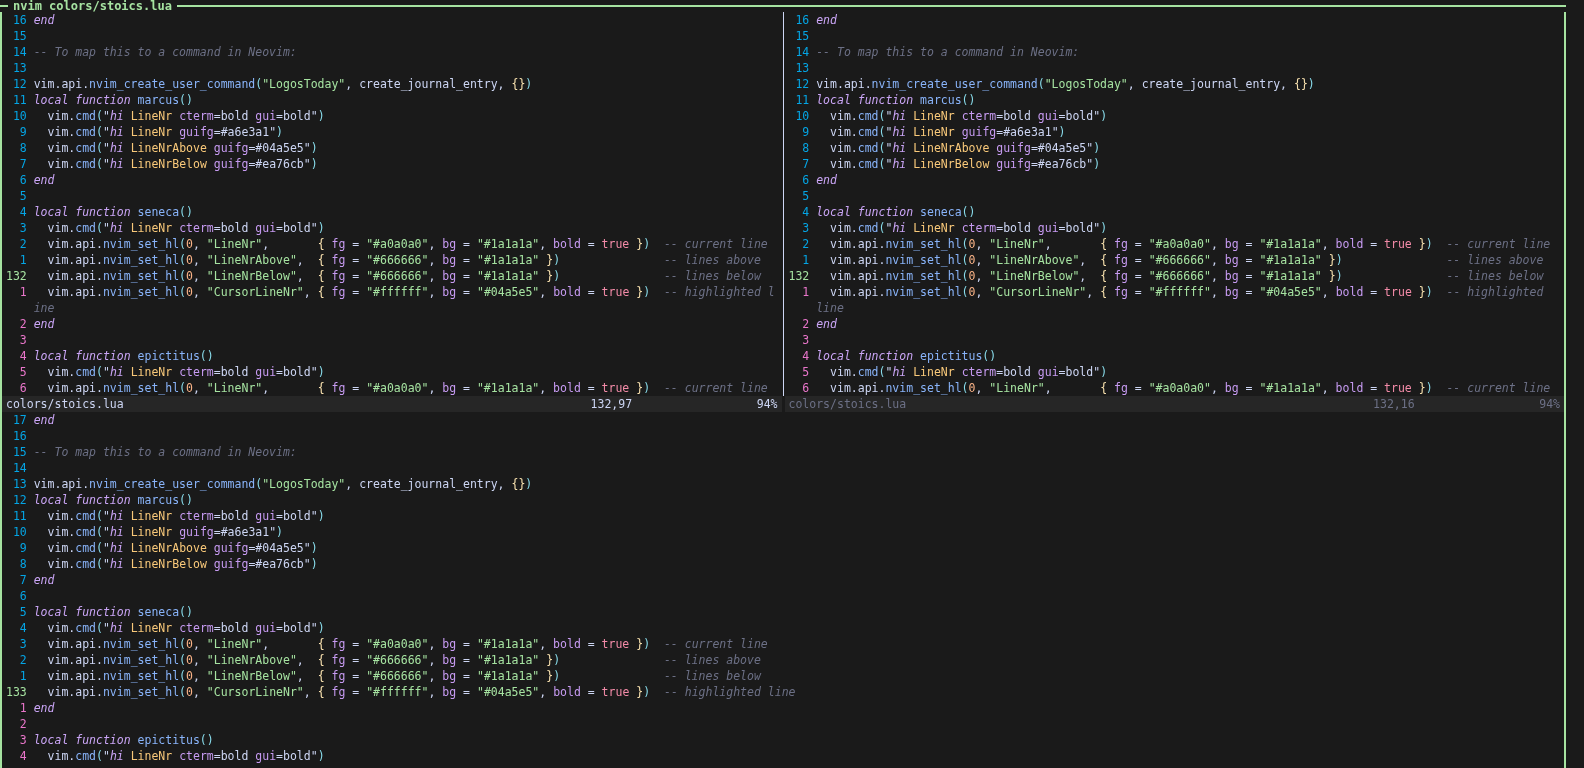  Describe the element at coordinates (22, 388) in the screenshot. I see `line-number: 6` at that location.